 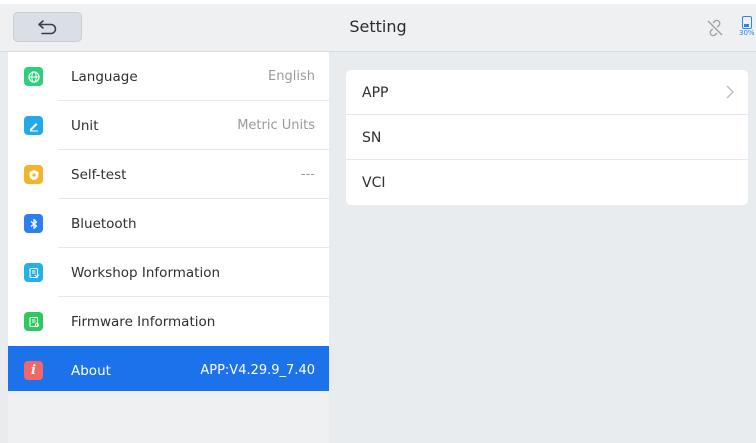 I want to click on sidebar-item-label: Firmware Information, so click(x=143, y=321).